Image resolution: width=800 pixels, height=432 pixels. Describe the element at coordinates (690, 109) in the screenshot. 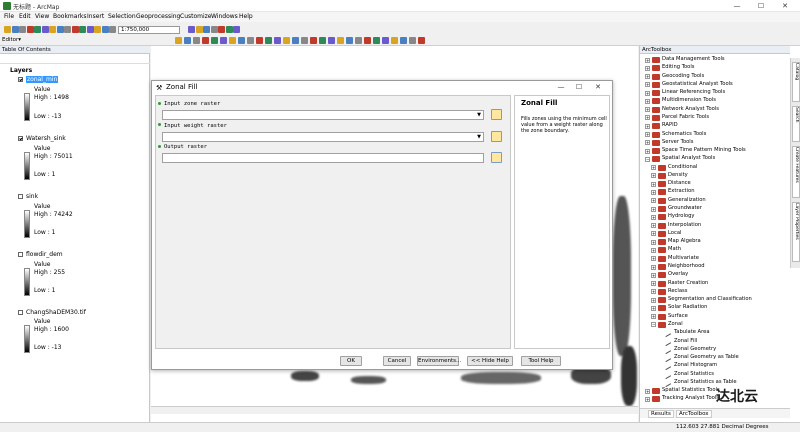

I see `toolbox-item: Network Analyst Tools` at that location.